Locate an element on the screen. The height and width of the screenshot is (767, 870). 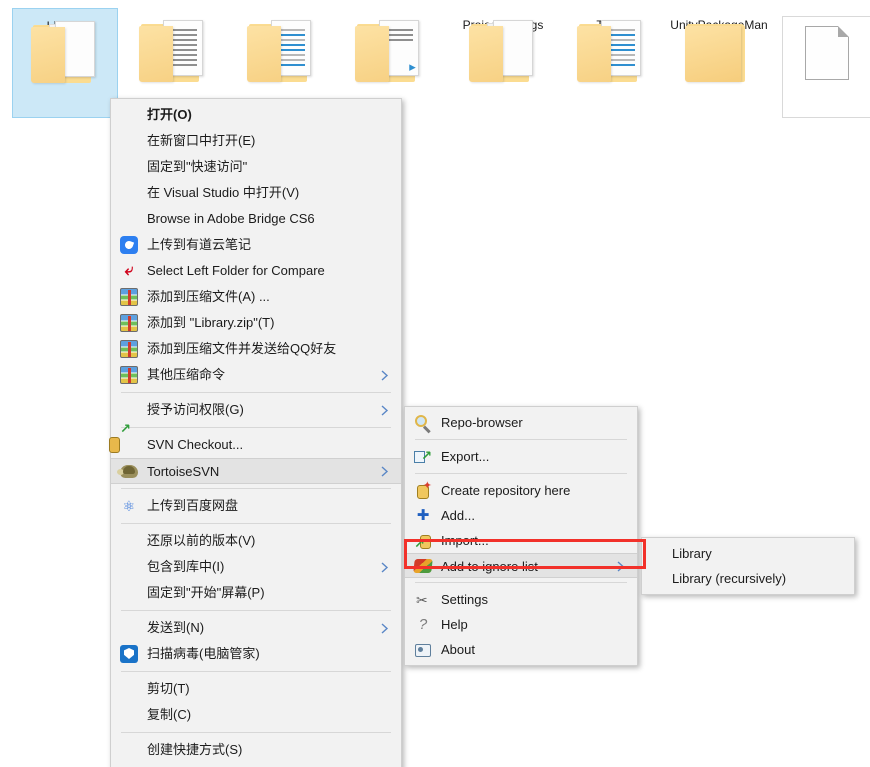
context-menu-item-4: Browse in Adobe Bridge CS6 is located at coordinates (256, 219).